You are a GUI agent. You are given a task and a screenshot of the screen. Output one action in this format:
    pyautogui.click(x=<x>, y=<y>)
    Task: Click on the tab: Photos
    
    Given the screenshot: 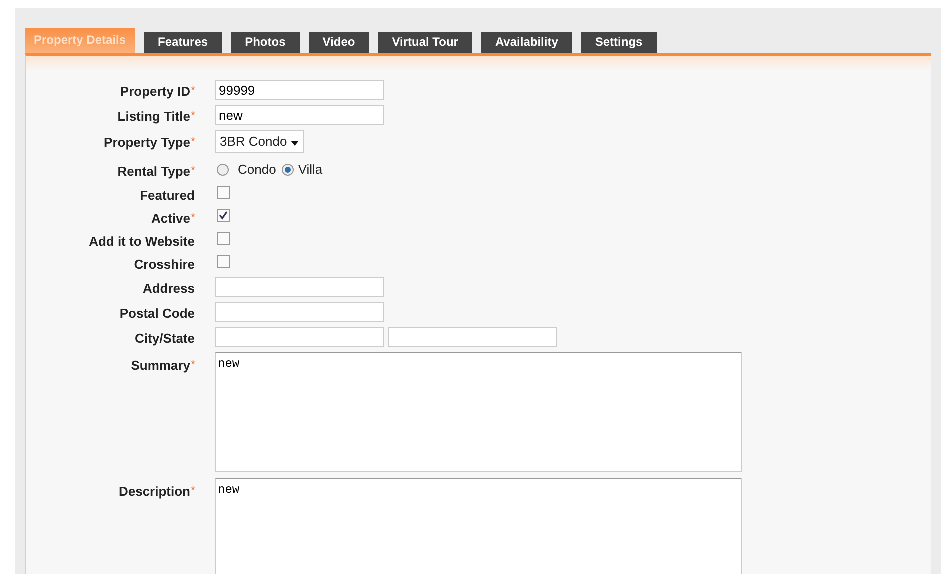 What is the action you would take?
    pyautogui.click(x=265, y=42)
    